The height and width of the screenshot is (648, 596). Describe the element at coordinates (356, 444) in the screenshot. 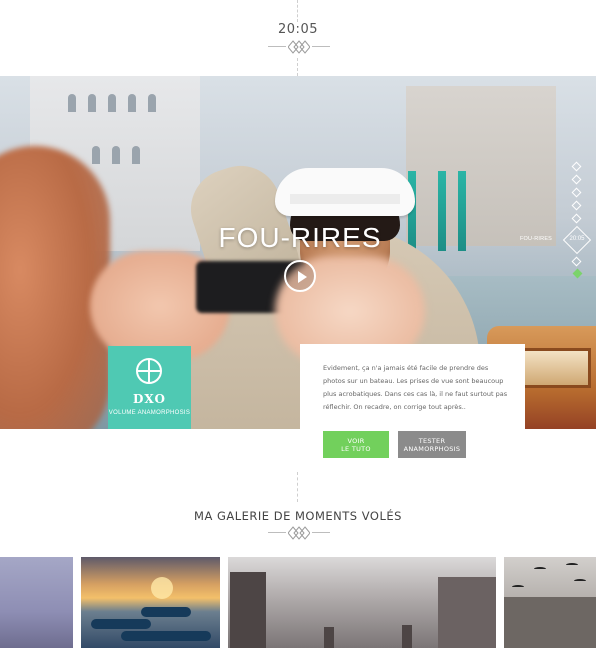

I see `tutorial-button: VOIR LE TUTO` at that location.